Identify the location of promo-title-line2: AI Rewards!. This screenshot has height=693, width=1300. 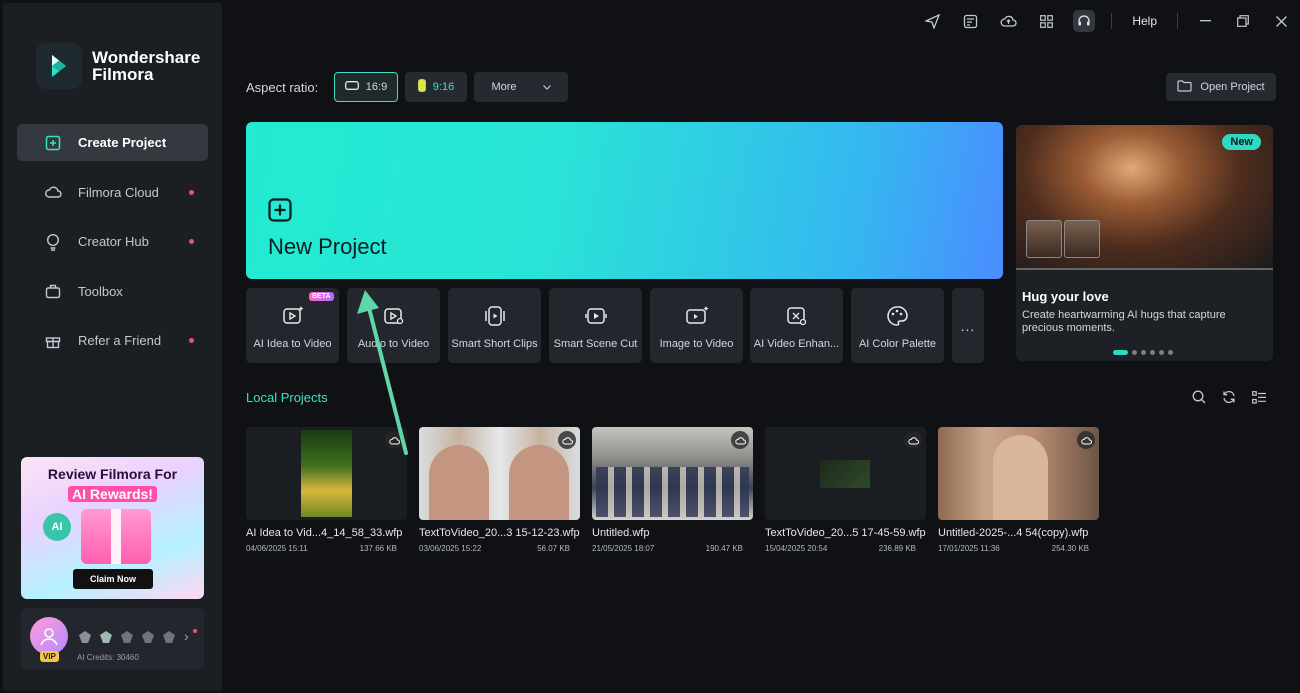
(112, 494).